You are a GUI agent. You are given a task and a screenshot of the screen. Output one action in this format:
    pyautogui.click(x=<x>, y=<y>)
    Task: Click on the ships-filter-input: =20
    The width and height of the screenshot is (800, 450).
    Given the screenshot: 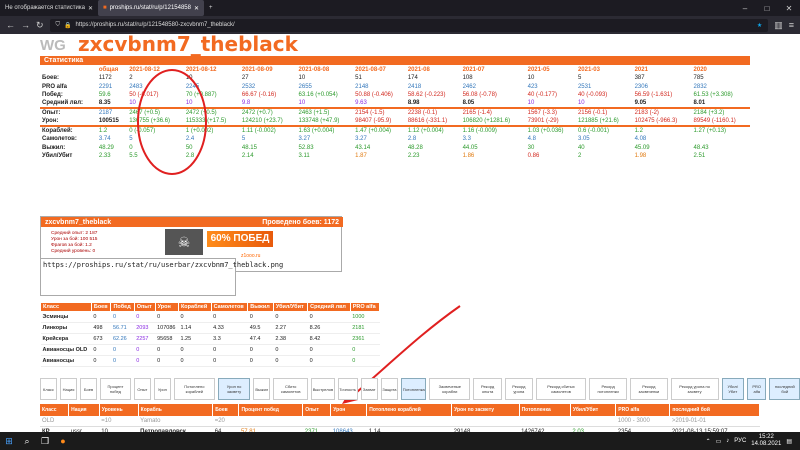 What is the action you would take?
    pyautogui.click(x=225, y=421)
    